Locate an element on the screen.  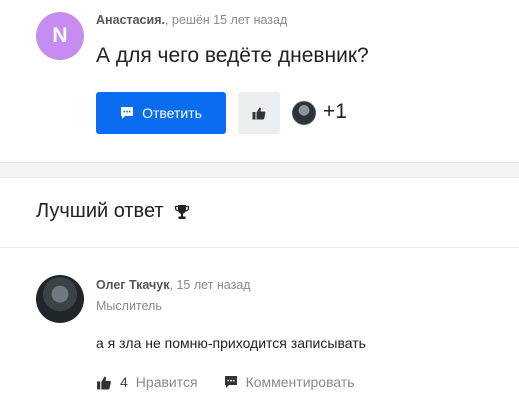
answer-like-count: 4 is located at coordinates (124, 382).